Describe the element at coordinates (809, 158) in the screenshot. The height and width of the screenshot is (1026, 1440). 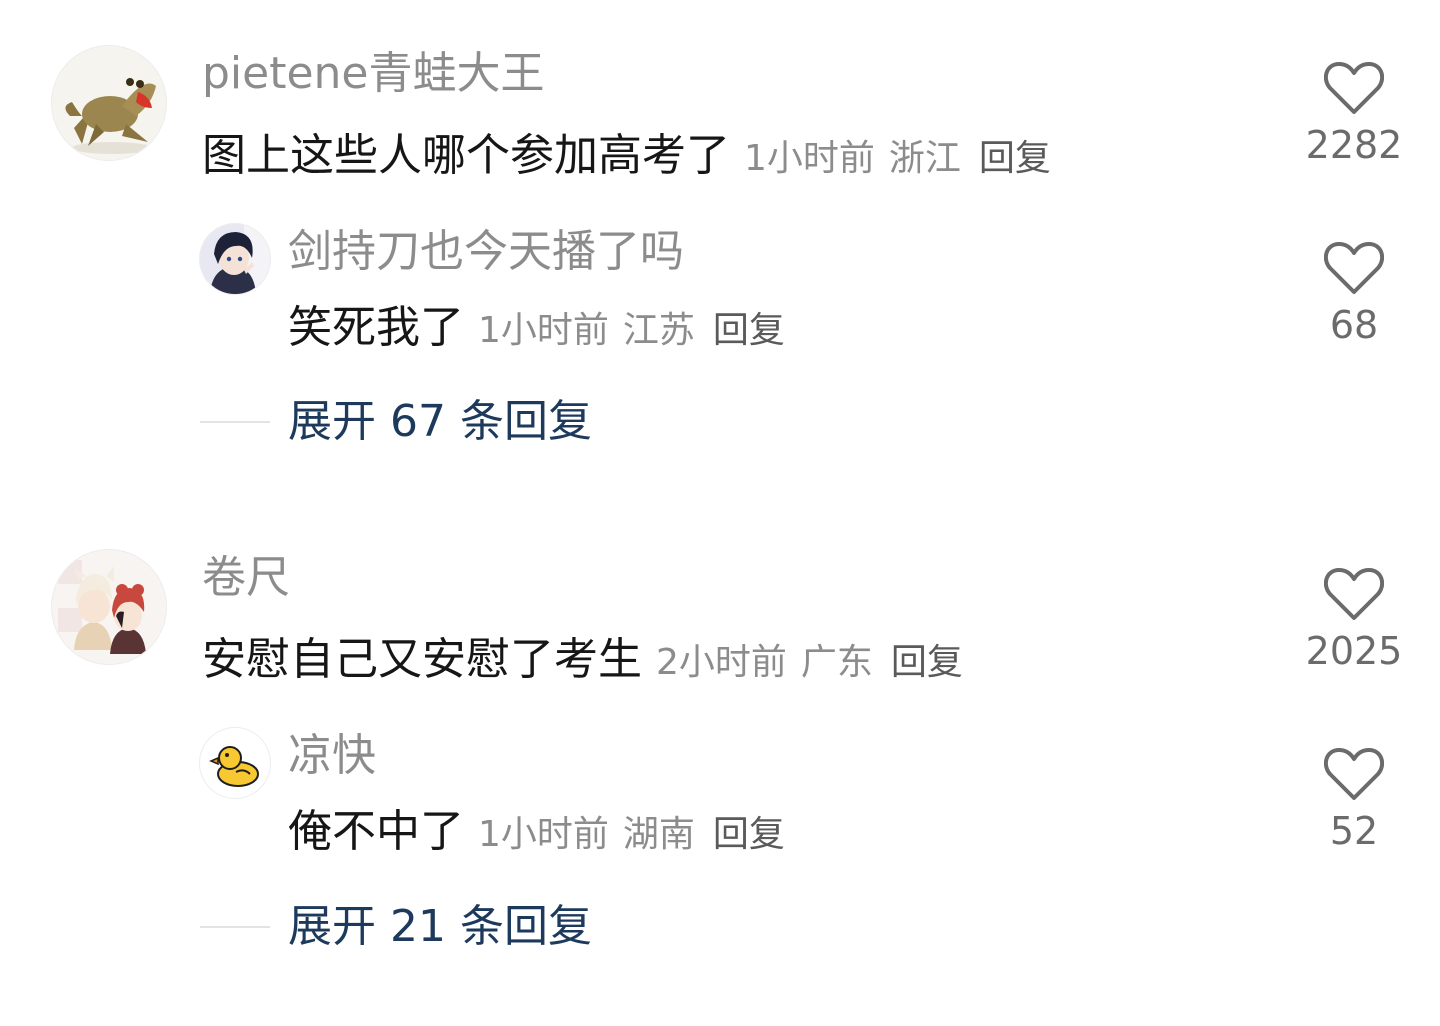
I see `comment-time: 1小时前` at that location.